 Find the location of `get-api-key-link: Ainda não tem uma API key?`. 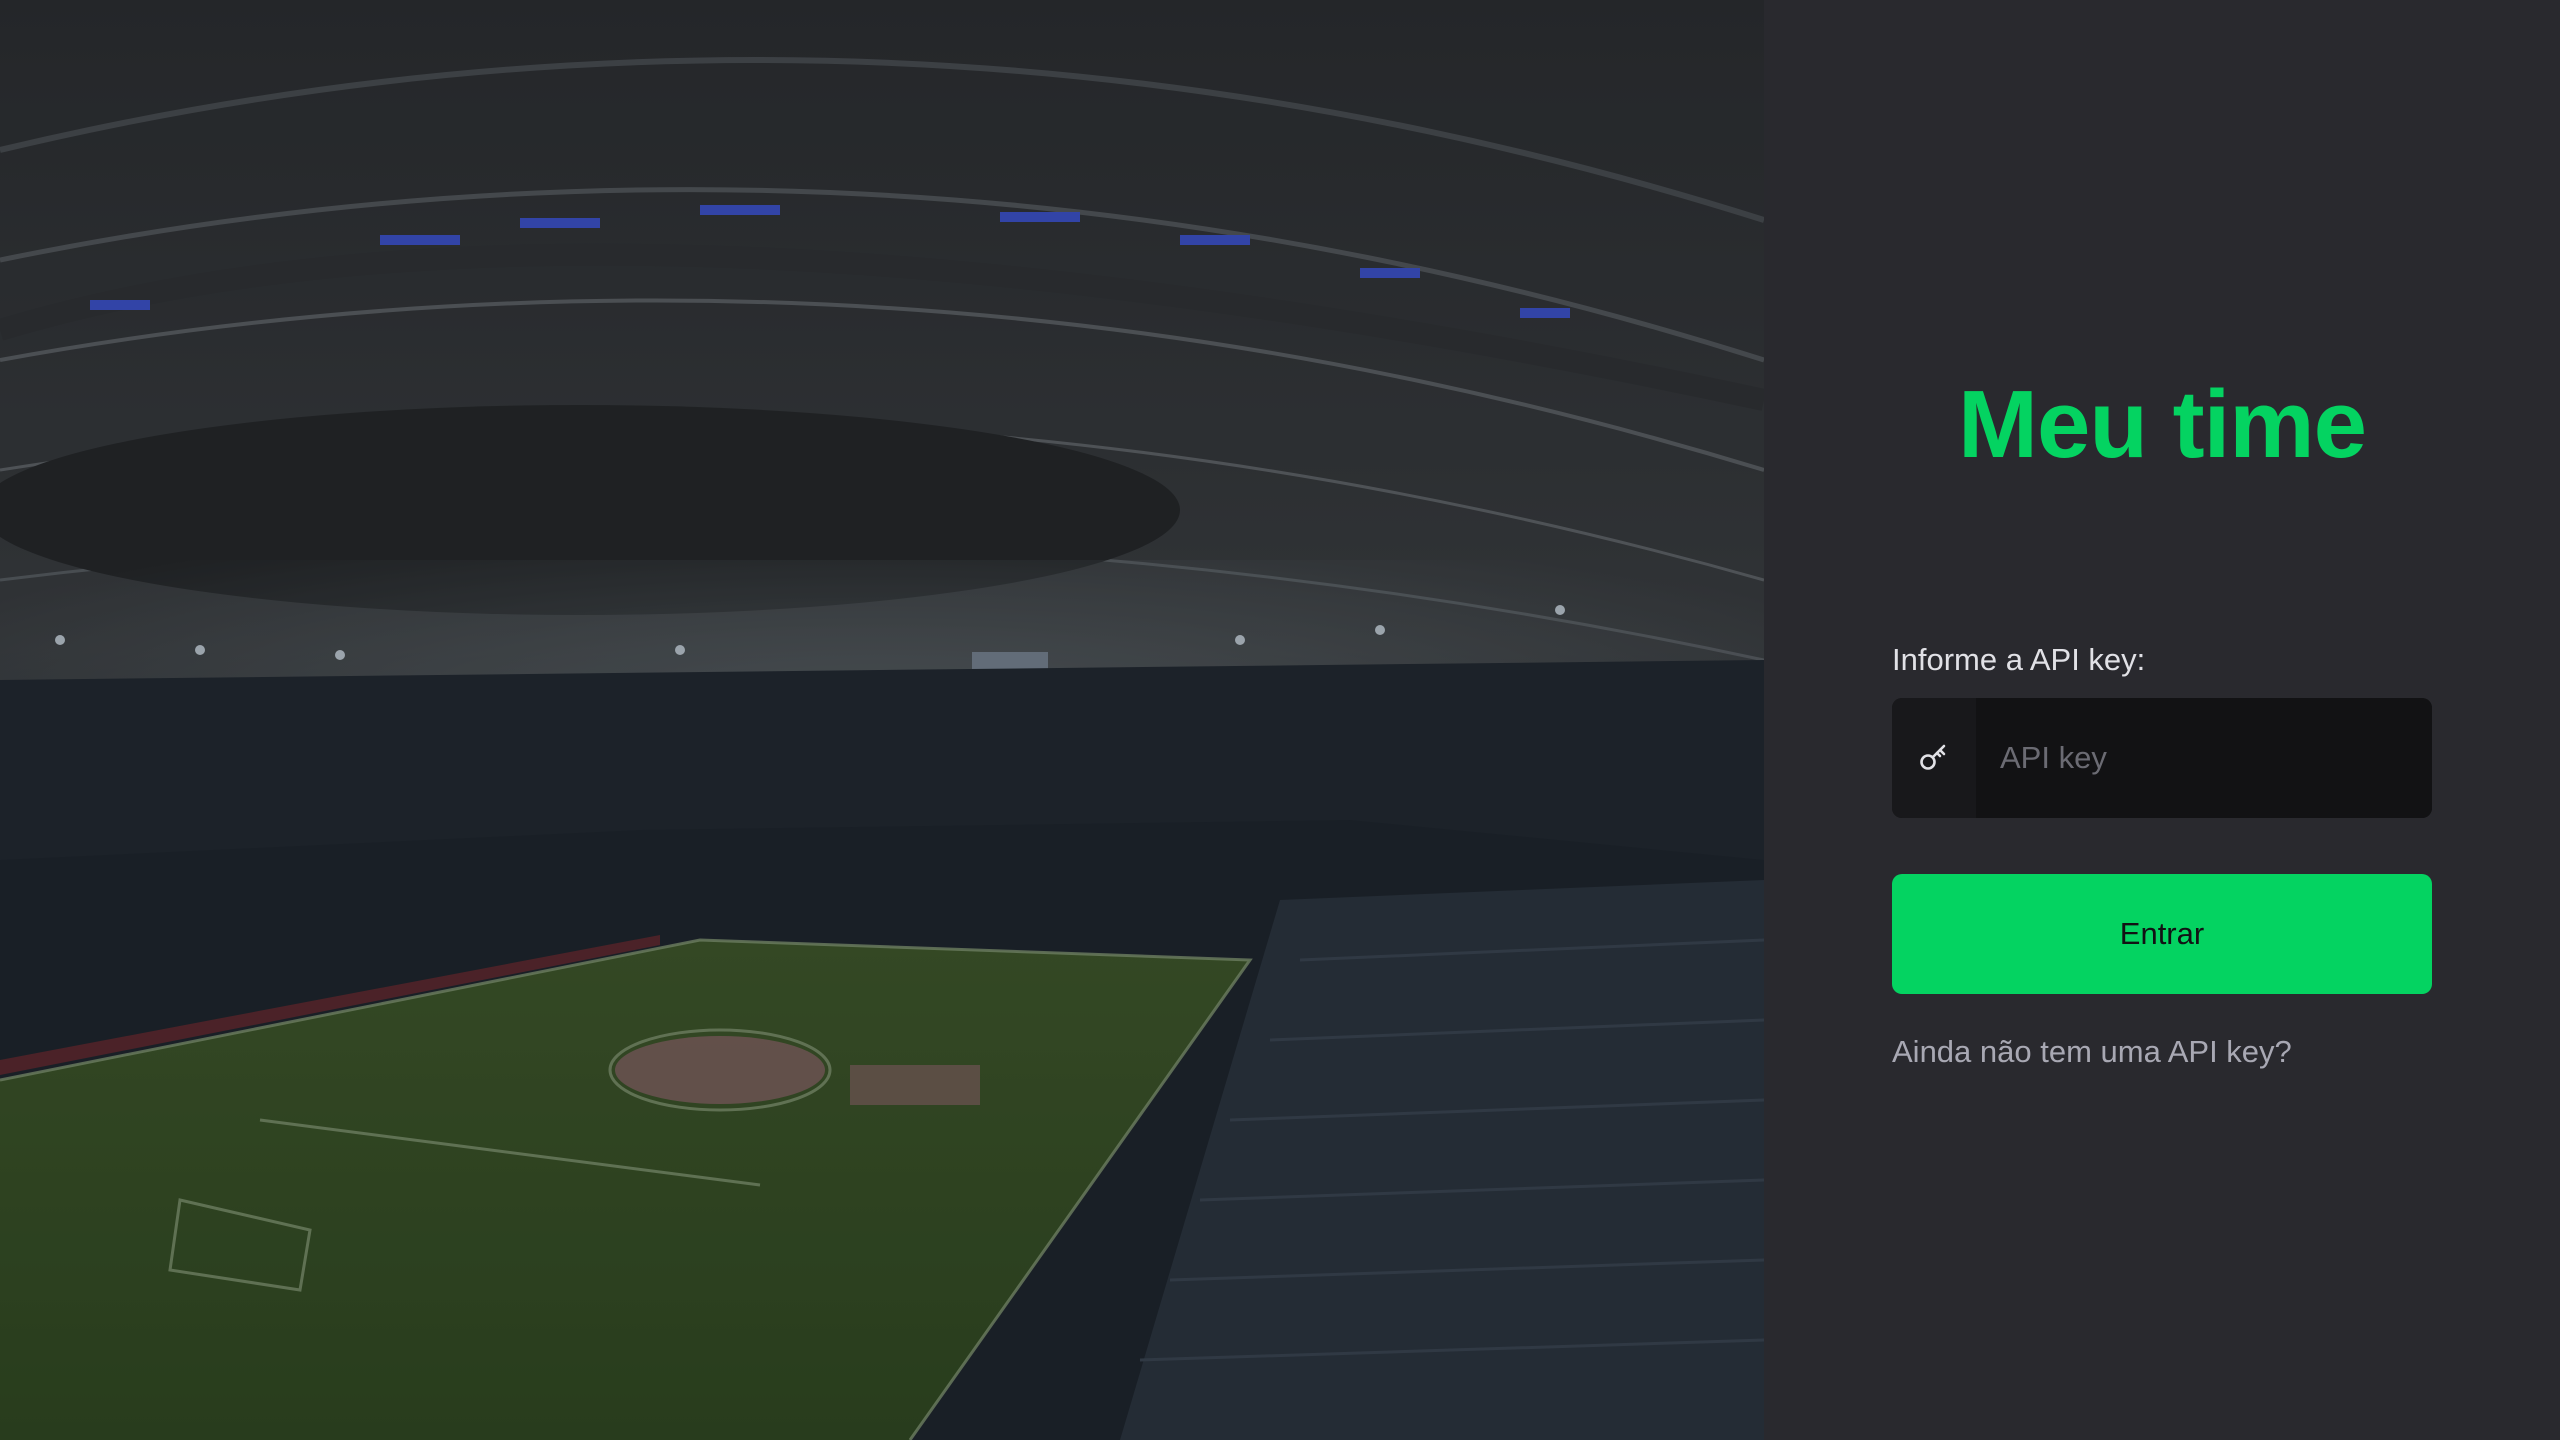

get-api-key-link: Ainda não tem uma API key? is located at coordinates (2162, 1052).